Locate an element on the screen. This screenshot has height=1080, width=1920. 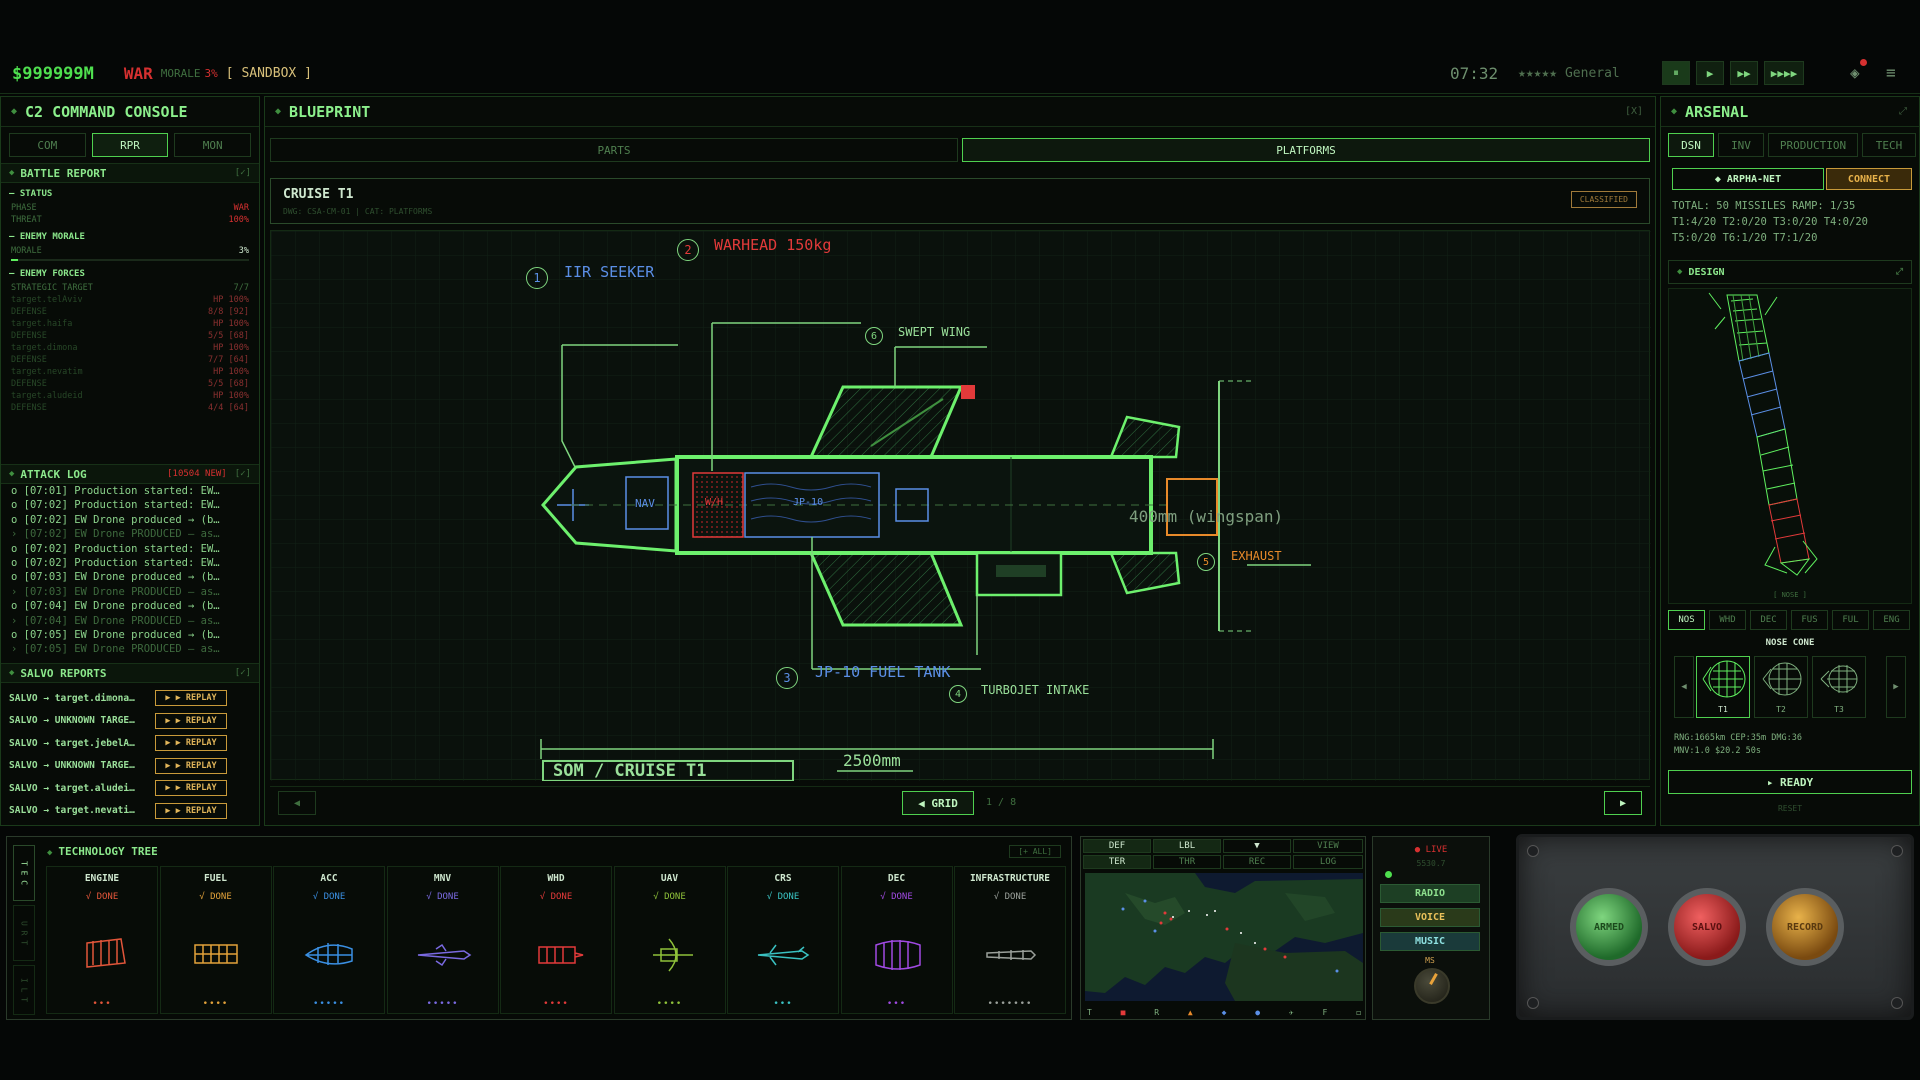
view-label: [ NOSE ] is located at coordinates (1790, 595).